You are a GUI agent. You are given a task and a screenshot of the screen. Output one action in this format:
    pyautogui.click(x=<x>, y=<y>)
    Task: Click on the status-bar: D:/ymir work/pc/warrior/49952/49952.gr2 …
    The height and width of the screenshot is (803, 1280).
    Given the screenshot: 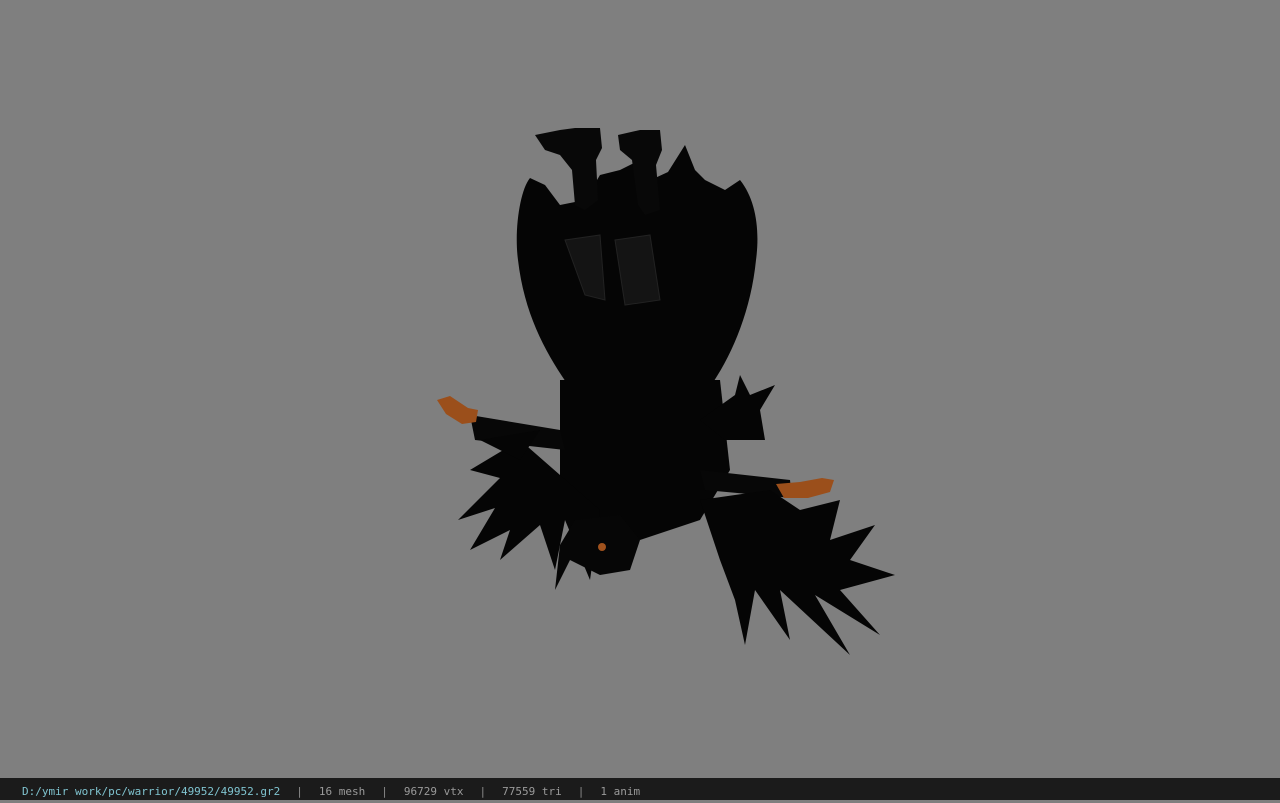 What is the action you would take?
    pyautogui.click(x=640, y=789)
    